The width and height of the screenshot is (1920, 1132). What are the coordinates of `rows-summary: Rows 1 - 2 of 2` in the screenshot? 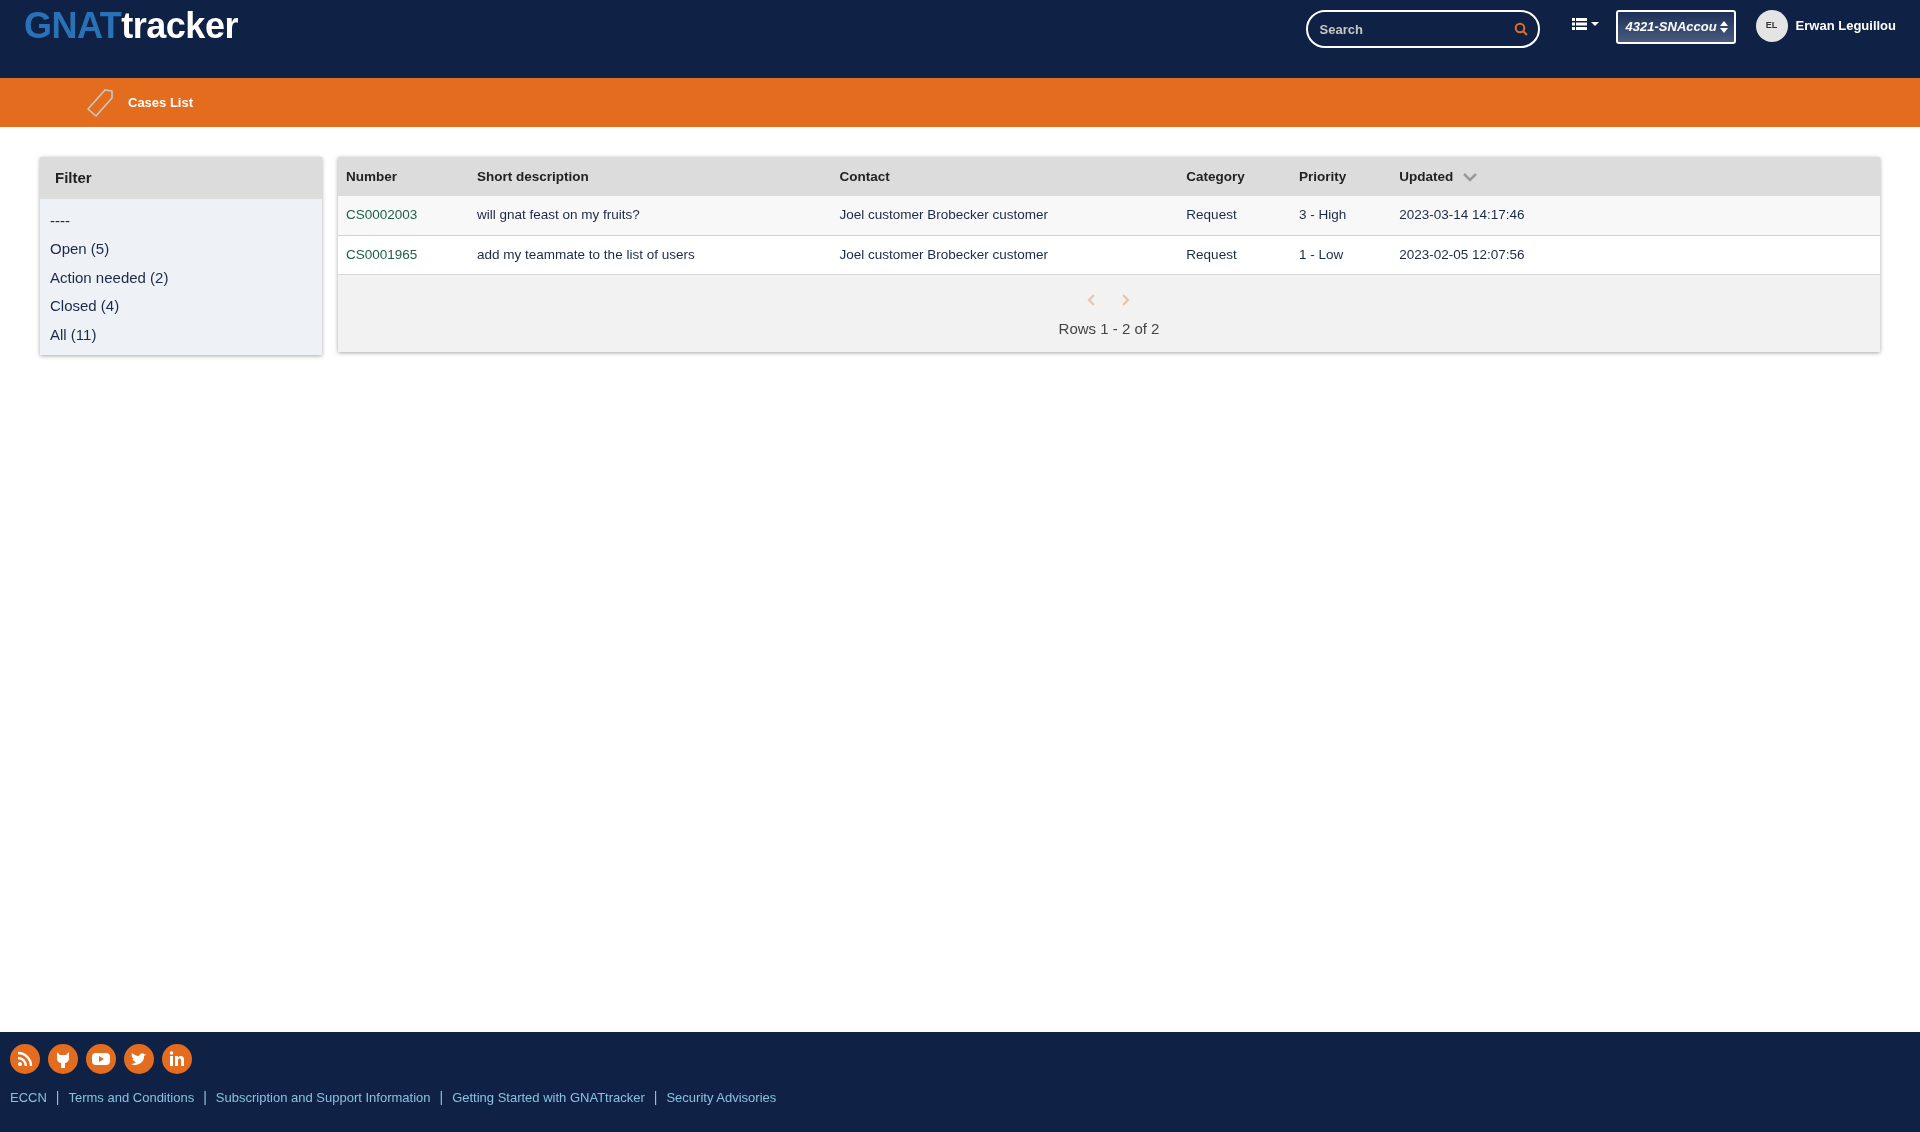 It's located at (1109, 328).